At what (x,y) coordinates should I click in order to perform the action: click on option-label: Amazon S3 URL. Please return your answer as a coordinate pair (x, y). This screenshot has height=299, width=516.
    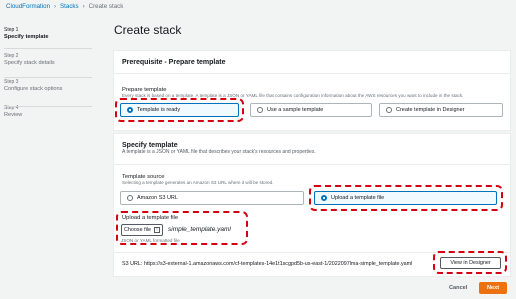
    Looking at the image, I should click on (157, 198).